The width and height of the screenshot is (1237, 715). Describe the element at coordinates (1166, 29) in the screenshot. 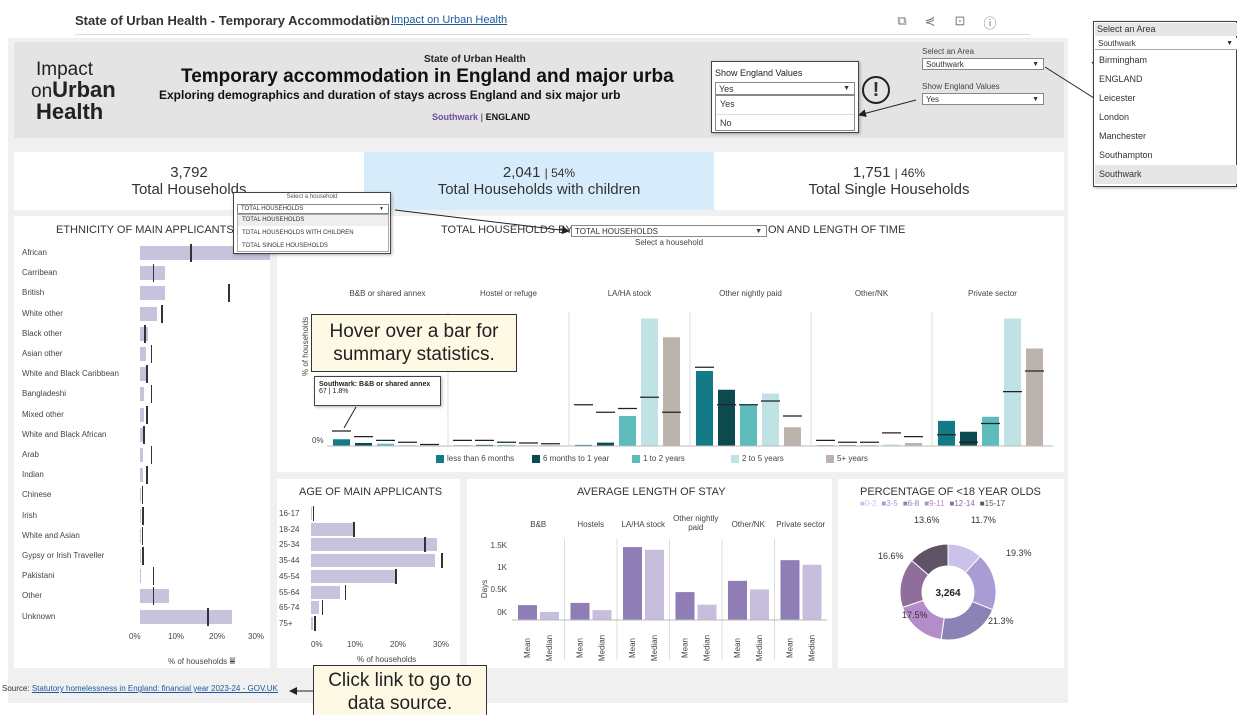

I see `area-popup-label: Select an Area` at that location.